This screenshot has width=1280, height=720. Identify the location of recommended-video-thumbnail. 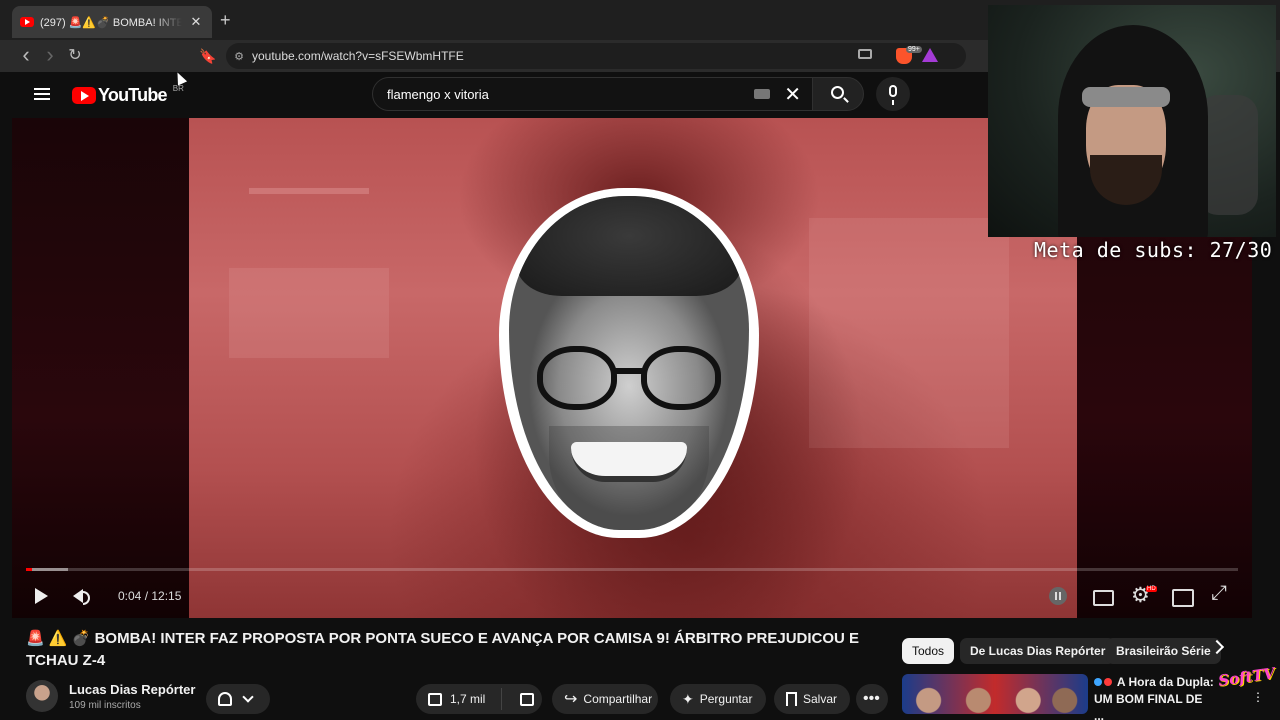
(995, 694).